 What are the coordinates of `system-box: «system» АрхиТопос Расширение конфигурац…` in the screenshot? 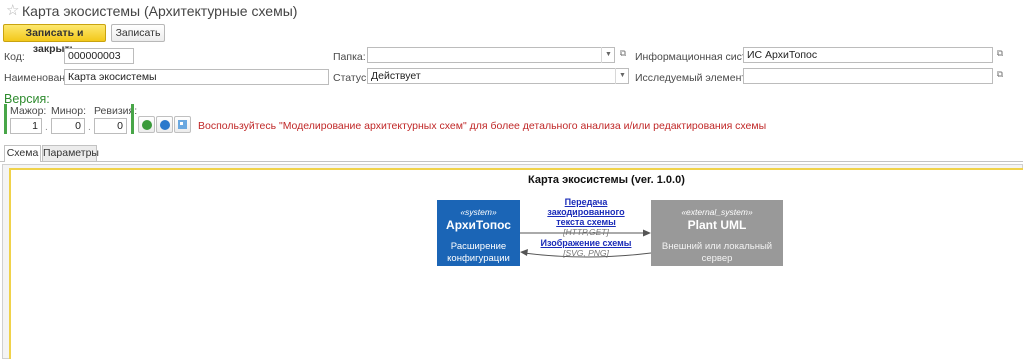 It's located at (478, 233).